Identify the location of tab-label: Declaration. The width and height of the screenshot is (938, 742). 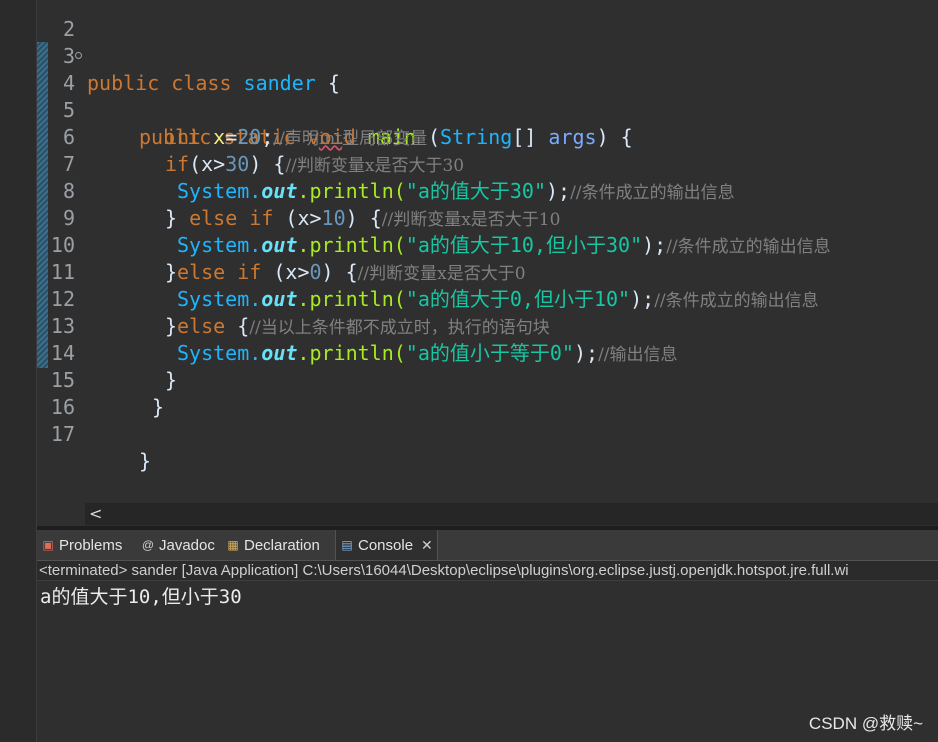
(282, 545).